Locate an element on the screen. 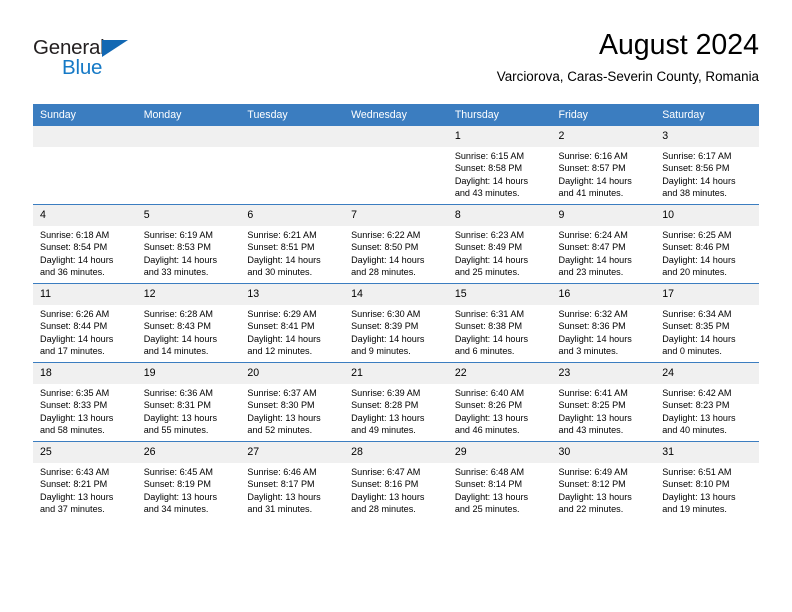 This screenshot has height=612, width=792. weekday-header-friday: Friday is located at coordinates (603, 115).